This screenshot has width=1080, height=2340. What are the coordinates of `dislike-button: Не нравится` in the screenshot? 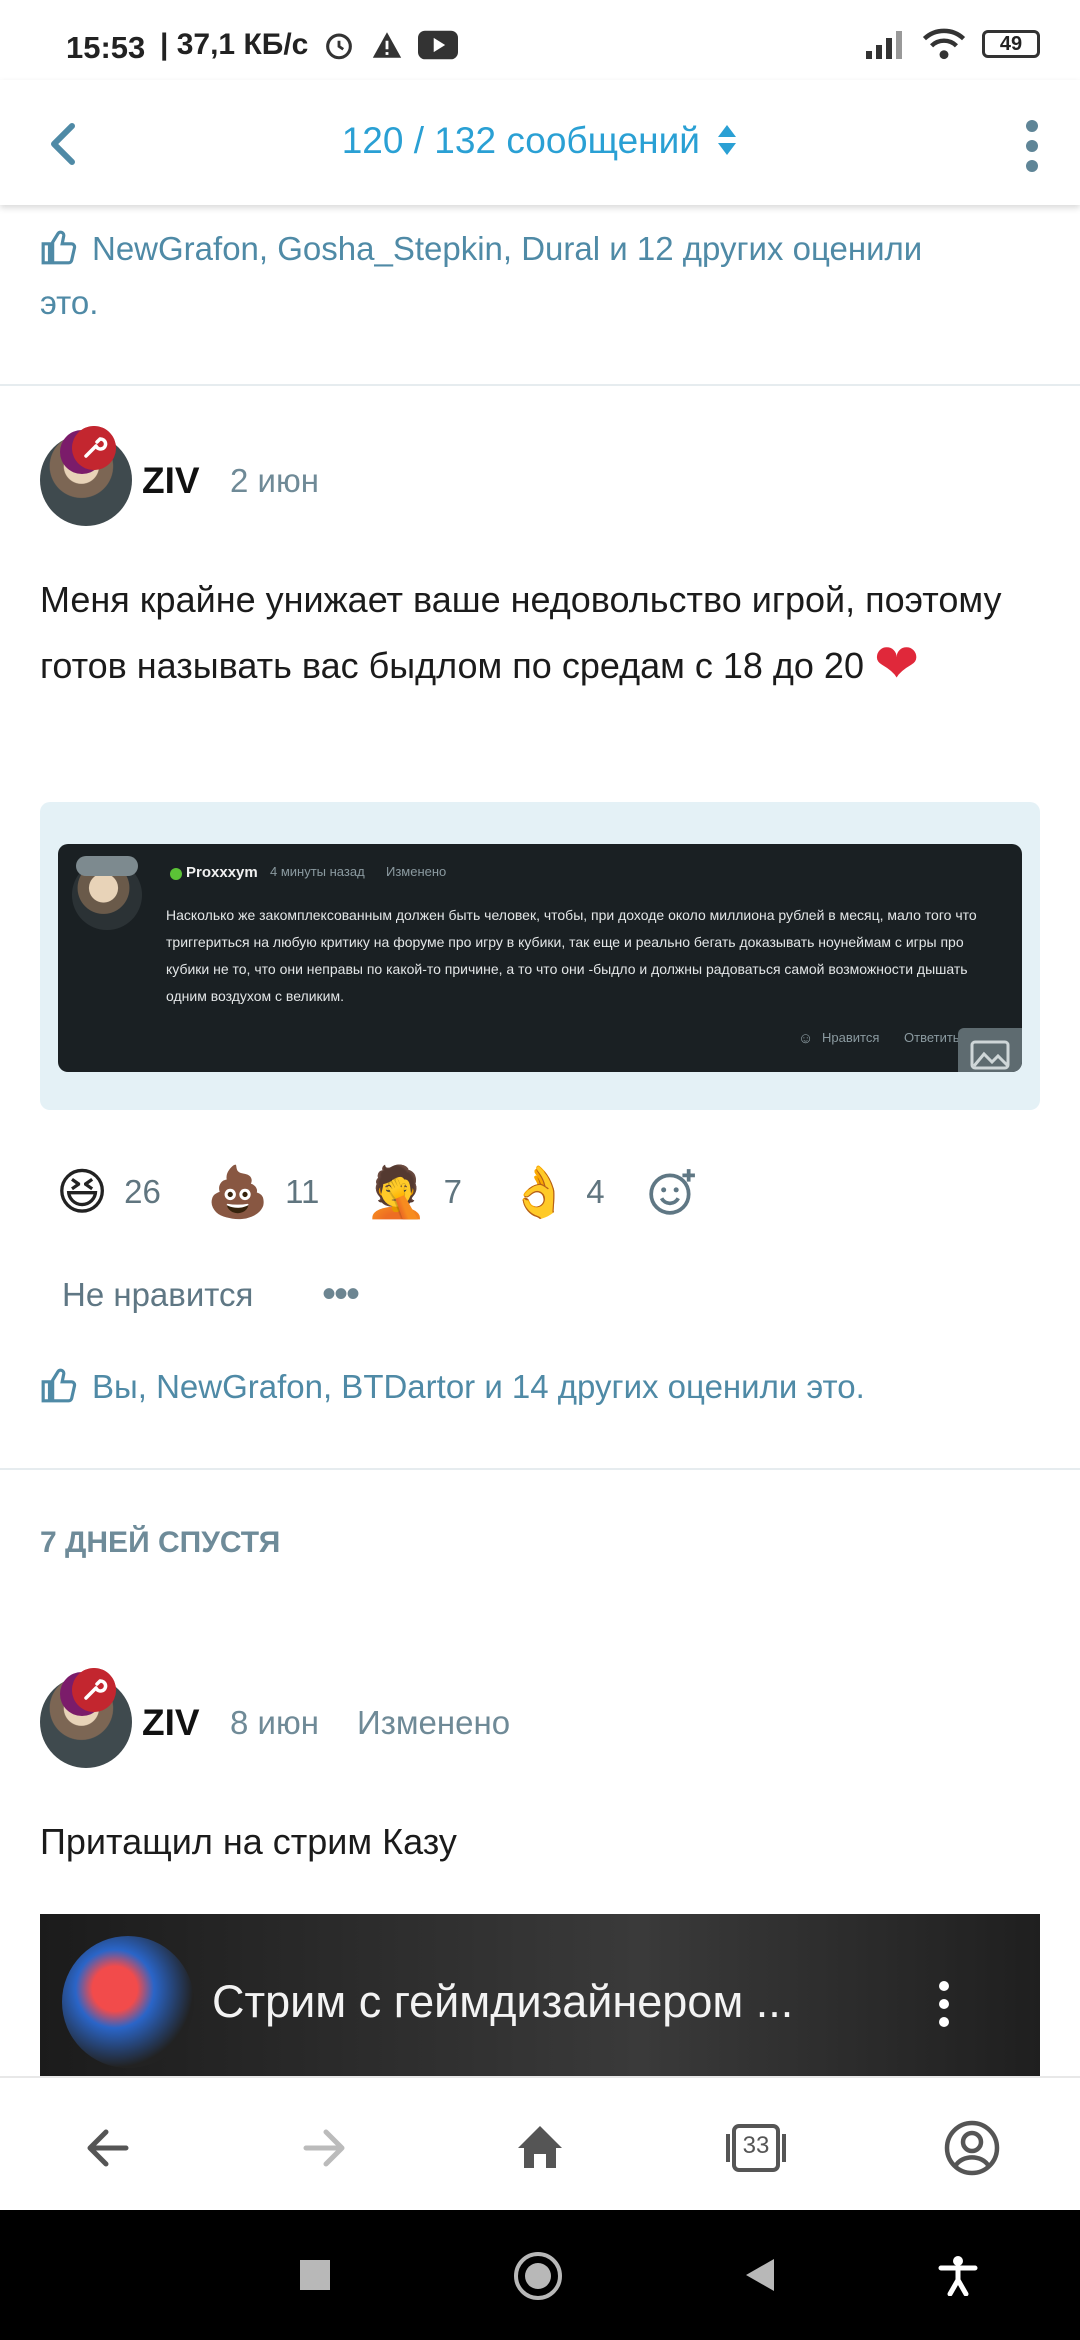 It's located at (157, 1295).